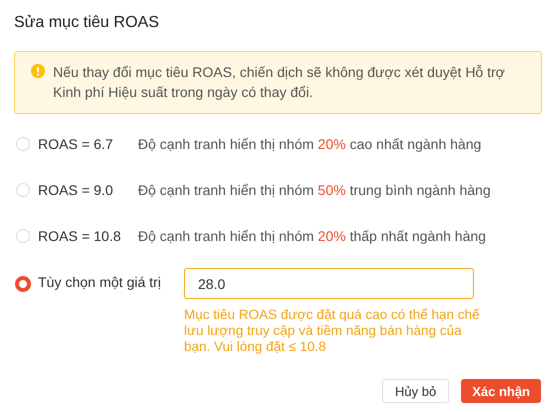 This screenshot has height=412, width=554. Describe the element at coordinates (23, 284) in the screenshot. I see `radio-button` at that location.